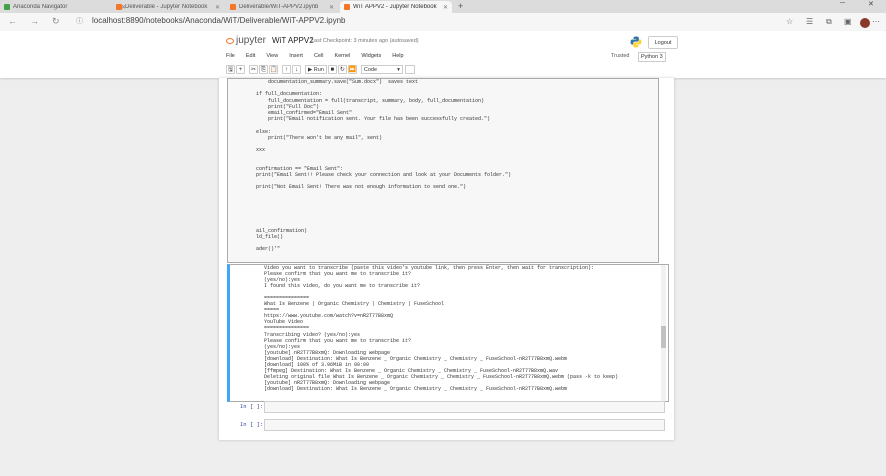 The width and height of the screenshot is (886, 476). What do you see at coordinates (251, 40) in the screenshot?
I see `logo-text: jupyter` at bounding box center [251, 40].